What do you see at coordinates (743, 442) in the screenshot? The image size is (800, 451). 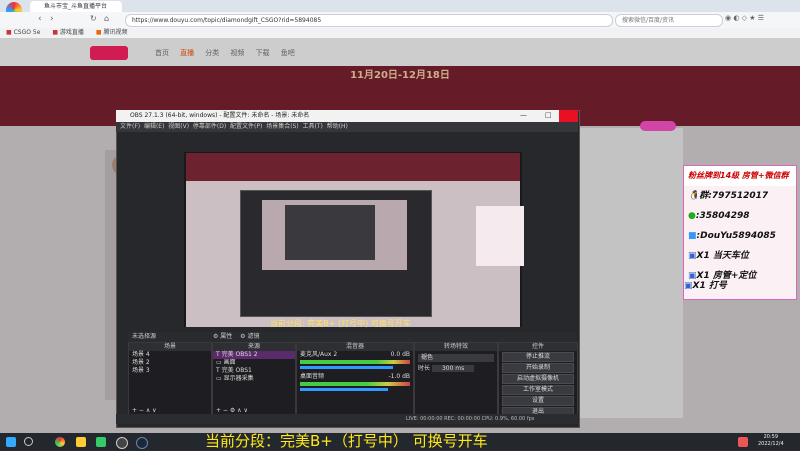 I see `tray-icon` at bounding box center [743, 442].